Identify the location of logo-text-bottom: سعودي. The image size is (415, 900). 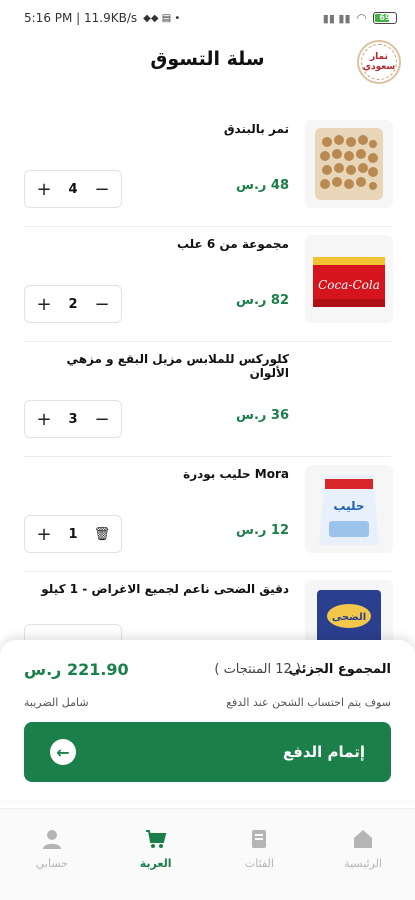
(379, 67).